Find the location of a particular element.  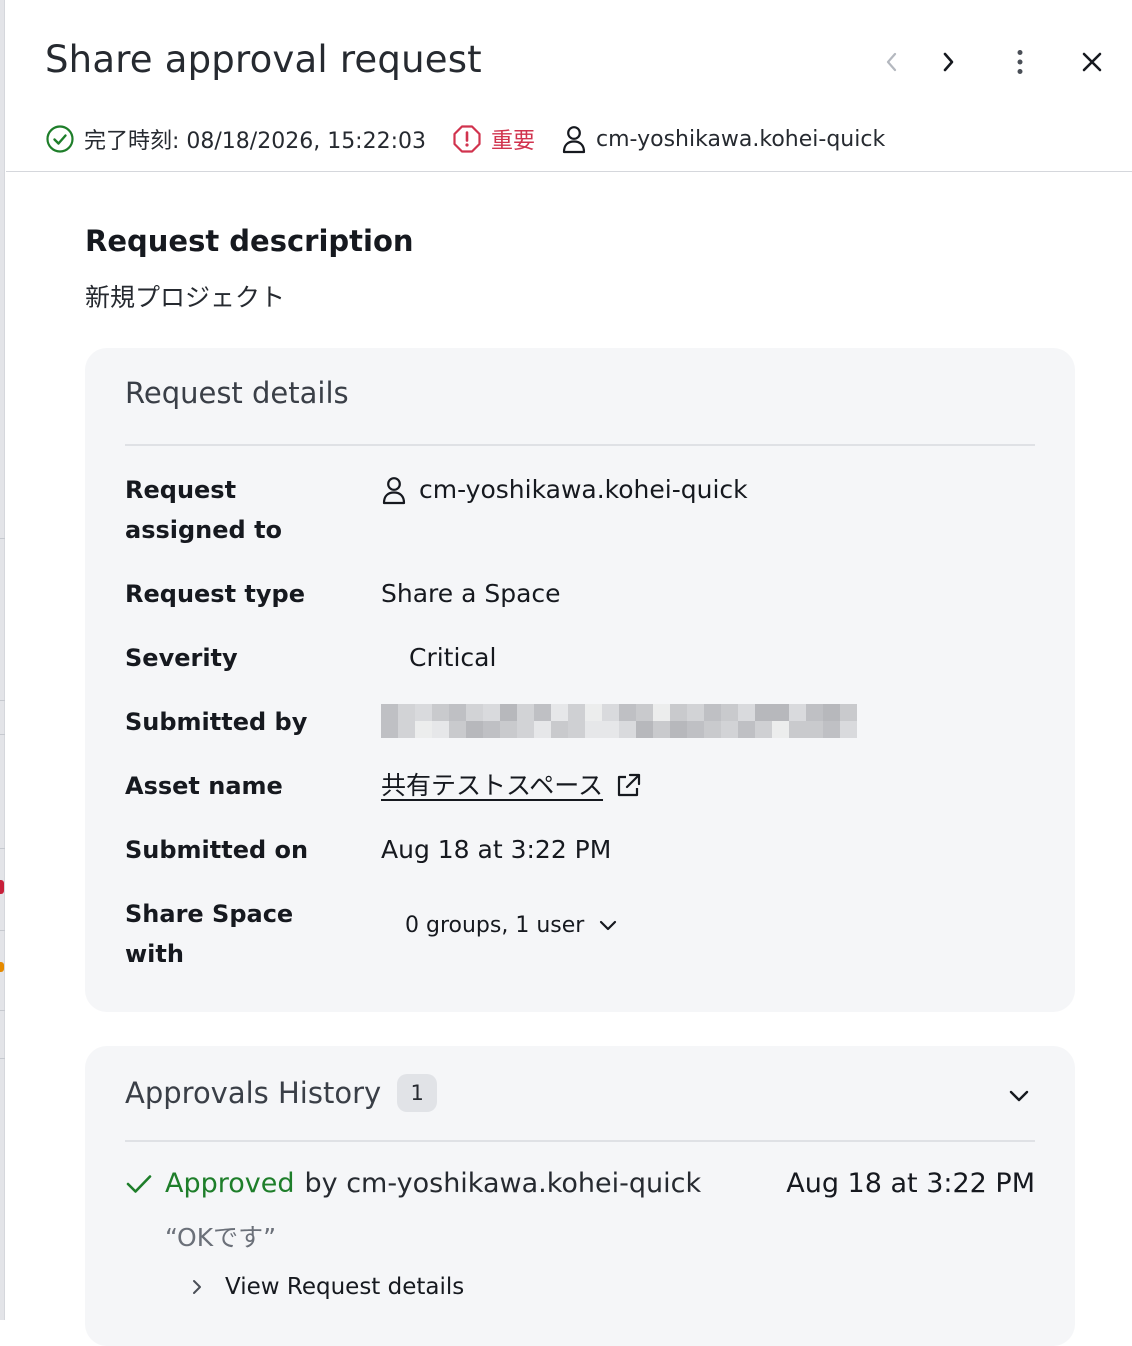

check-icon is located at coordinates (139, 1183).